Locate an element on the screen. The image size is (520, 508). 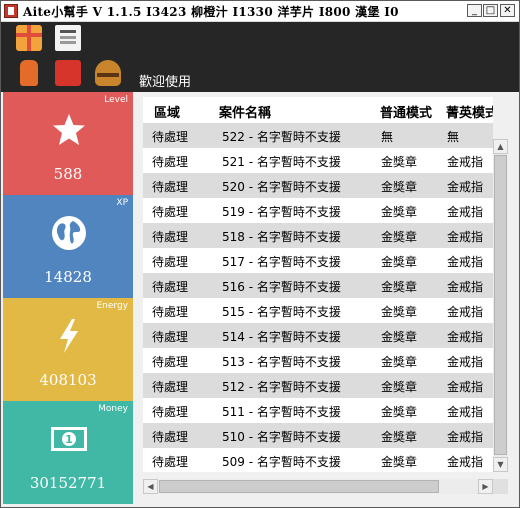
app-icon is located at coordinates (11, 11).